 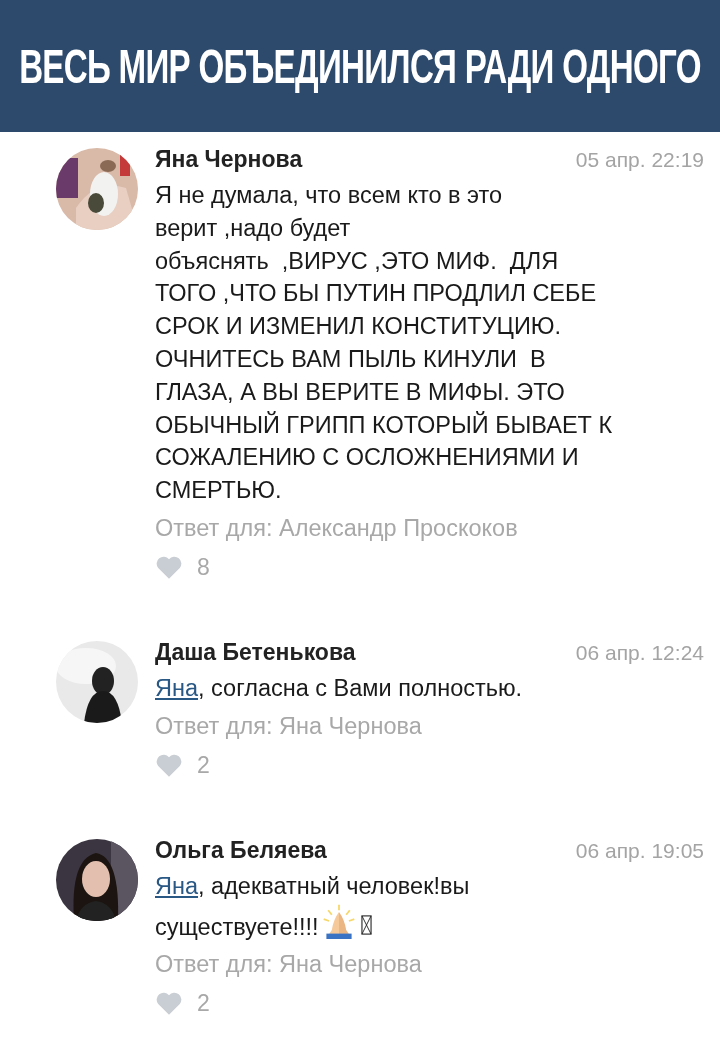 I want to click on header-title: ВЕСЬ МИР ОБЪЕДИНИЛСЯ РАДИ ОДНОГО, so click(x=360, y=66).